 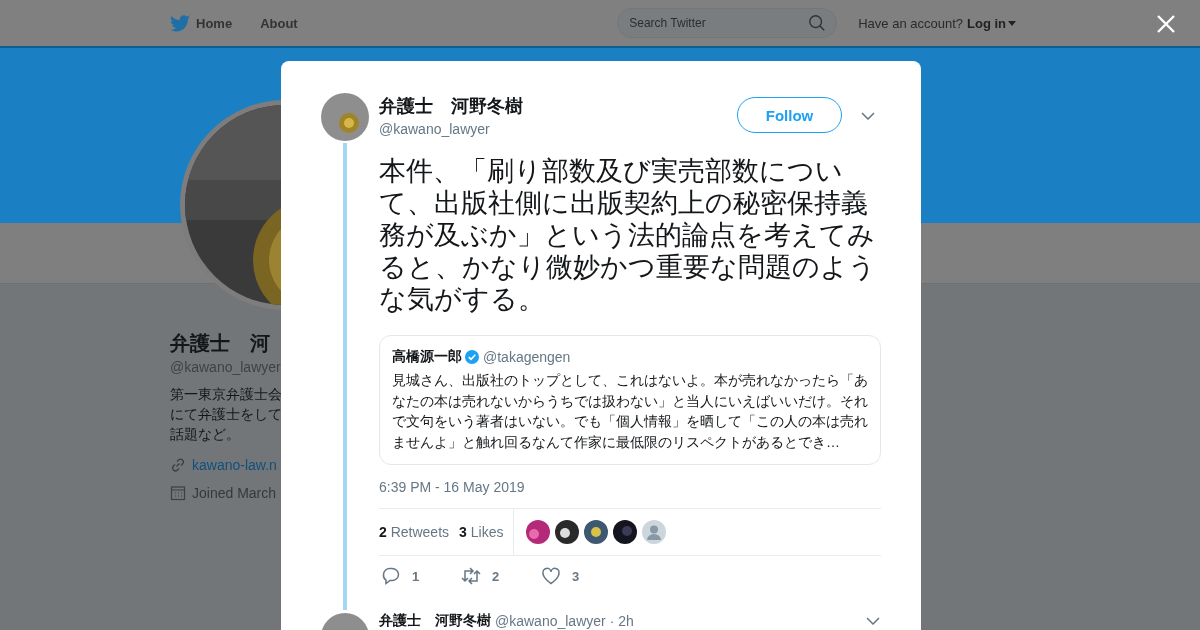 What do you see at coordinates (576, 576) in the screenshot?
I see `action-count: 3` at bounding box center [576, 576].